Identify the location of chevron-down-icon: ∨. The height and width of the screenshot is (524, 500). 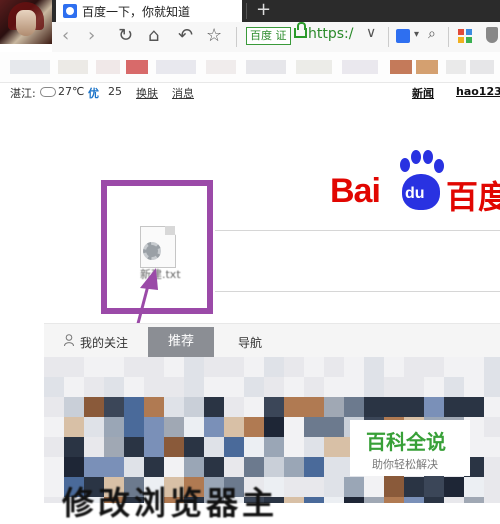
(371, 33).